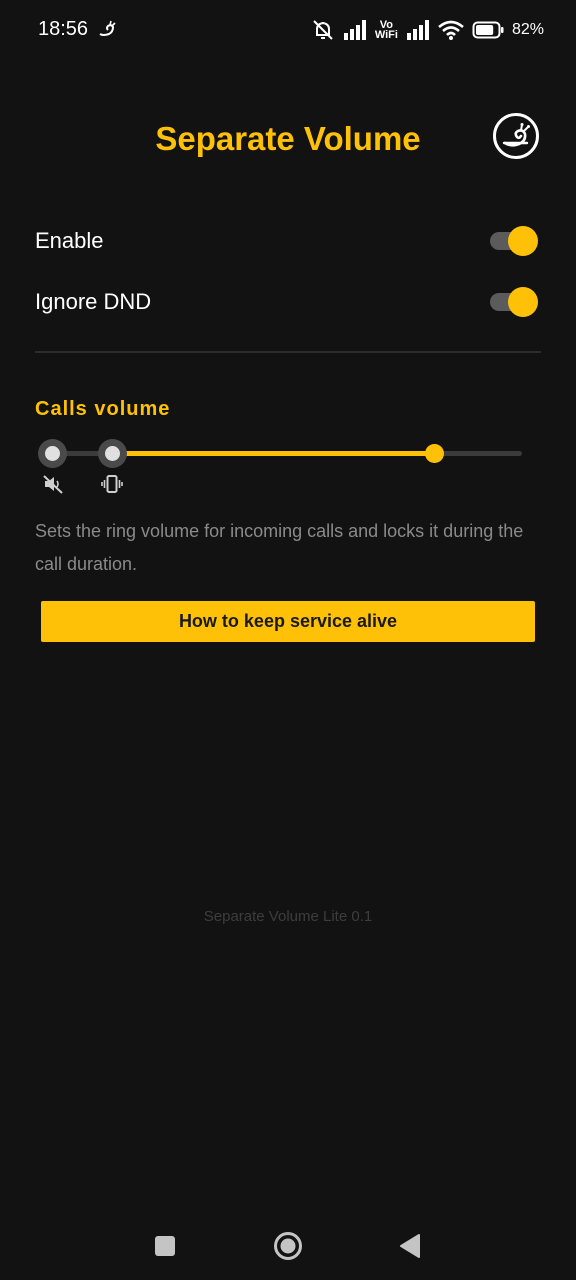  Describe the element at coordinates (93, 301) in the screenshot. I see `ignore-dnd-label: Ignore DND` at that location.